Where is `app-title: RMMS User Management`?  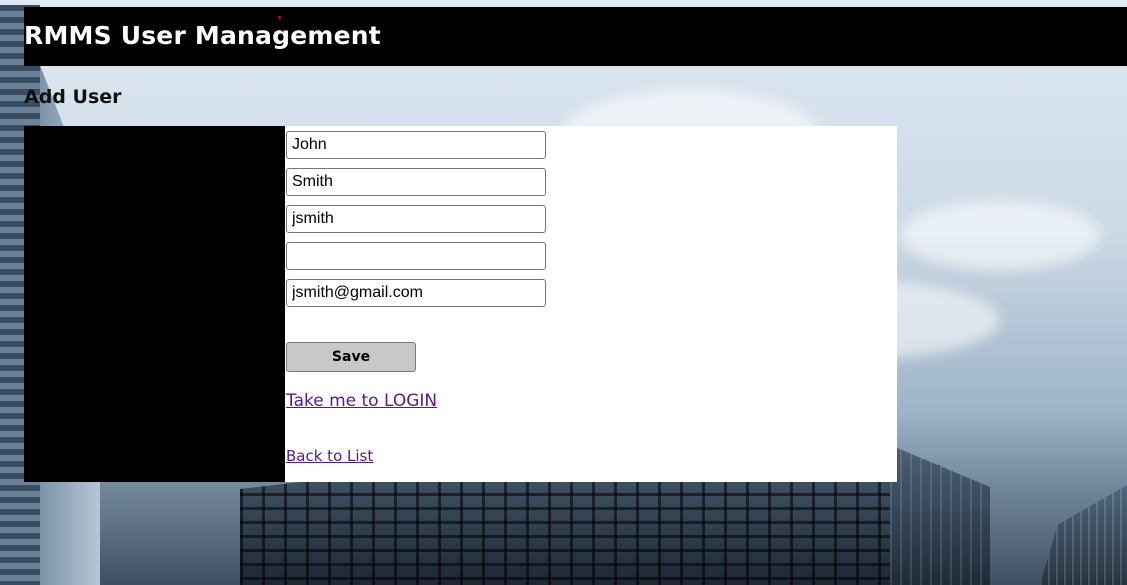
app-title: RMMS User Management is located at coordinates (202, 35).